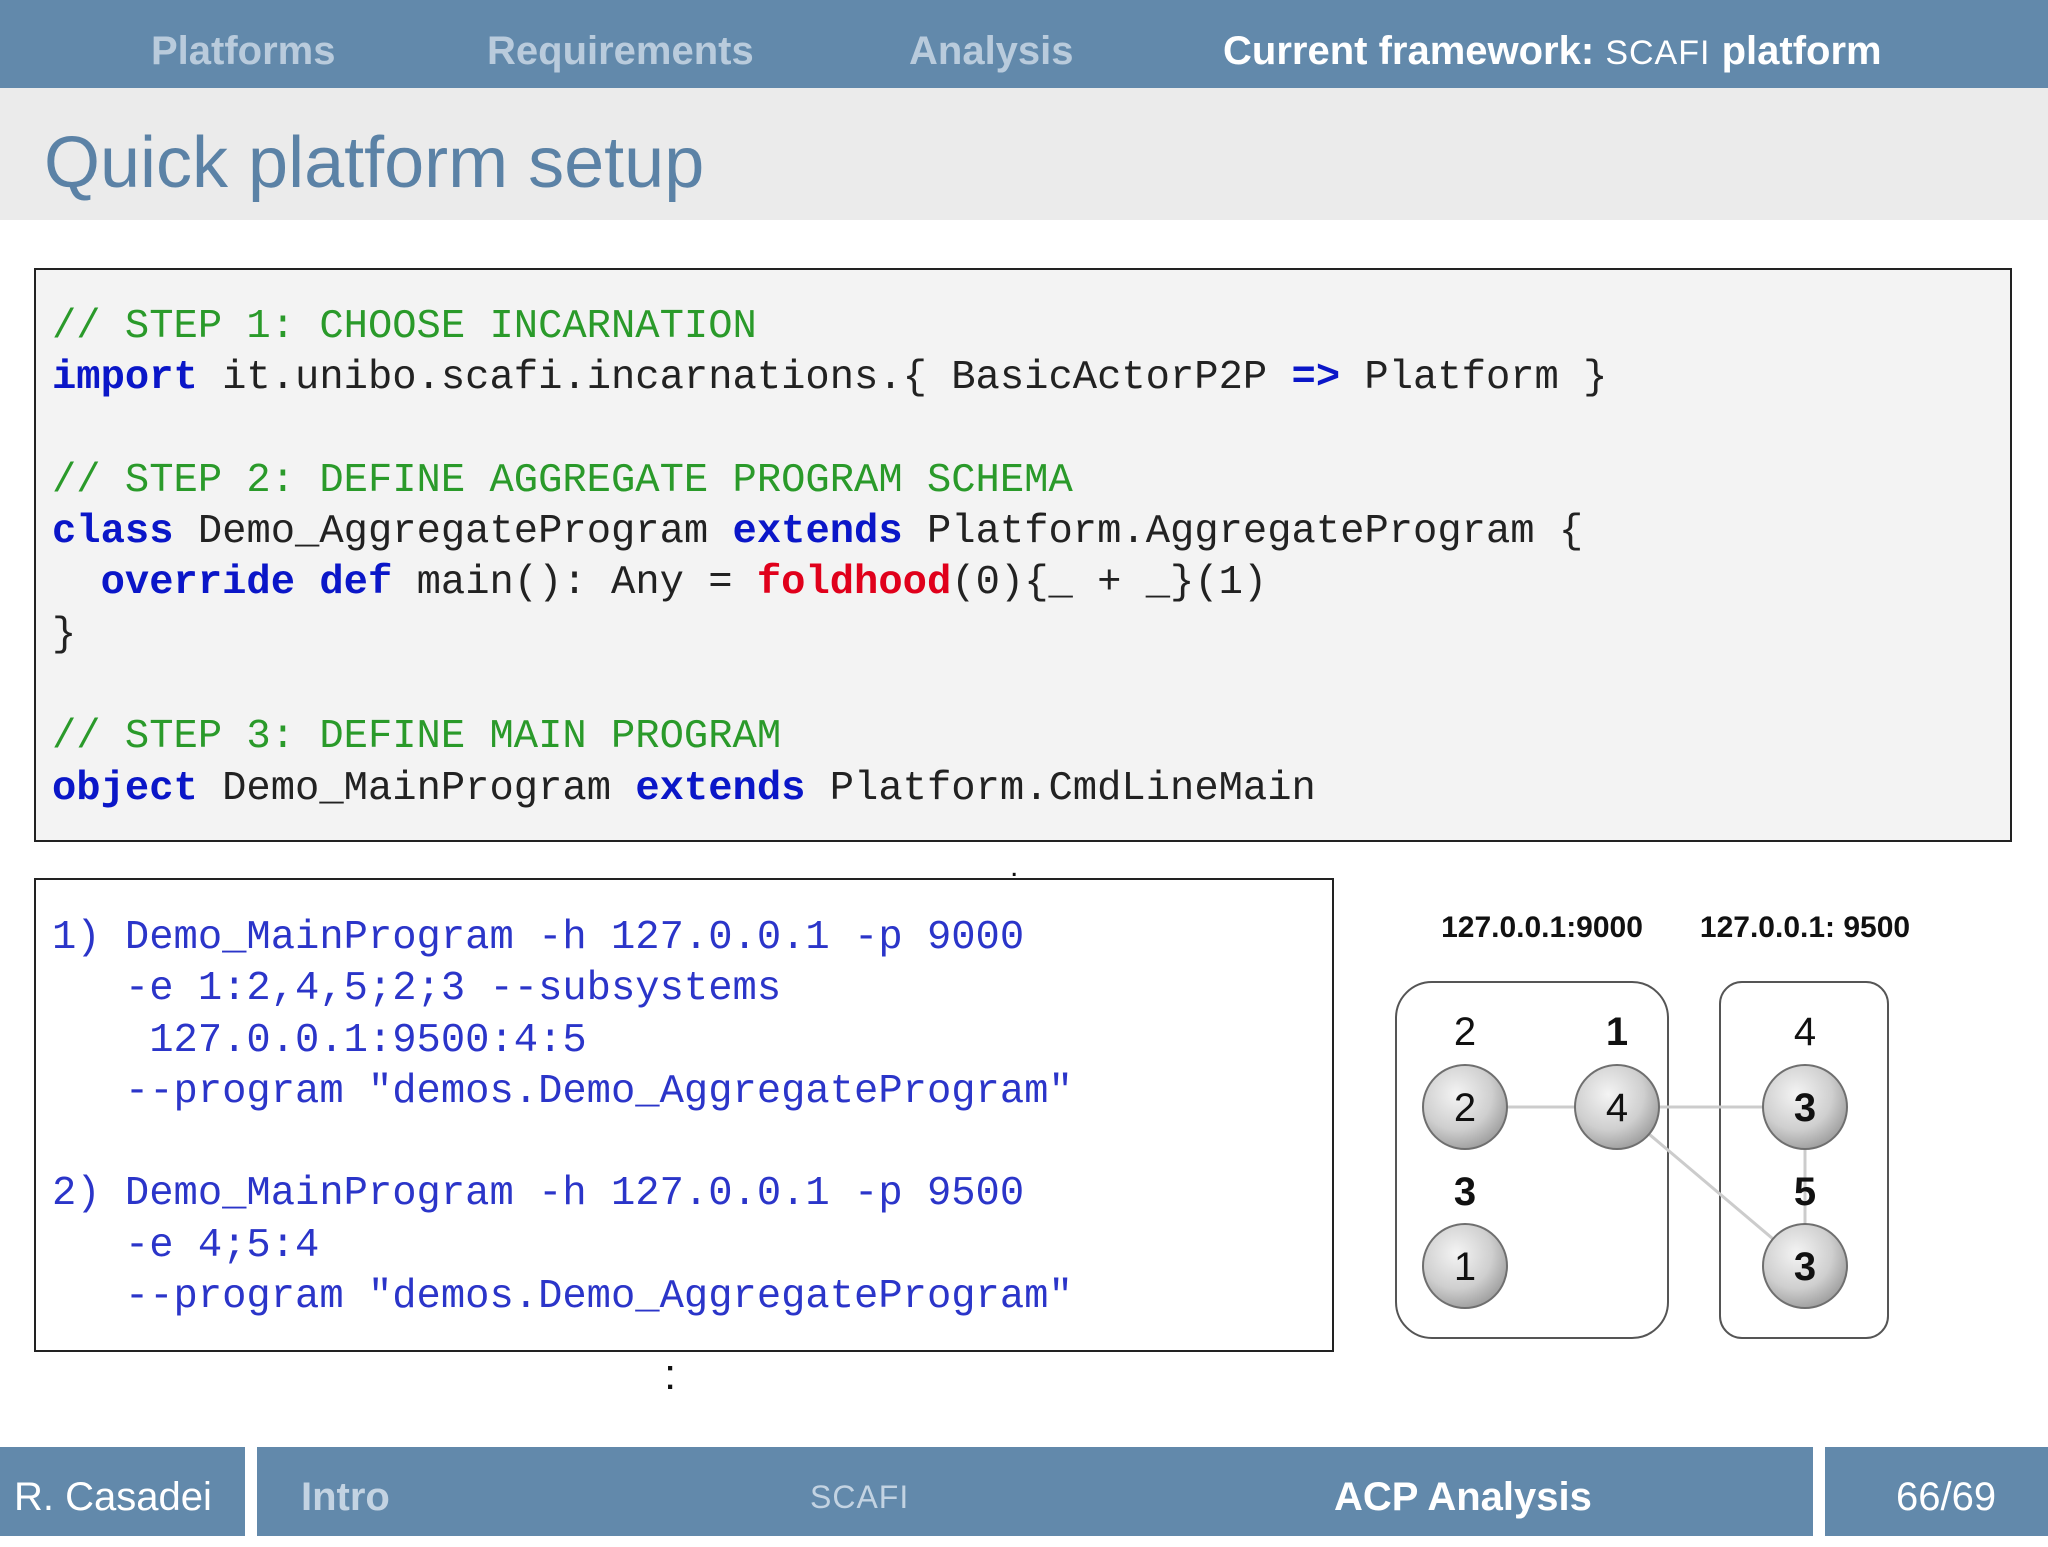 This screenshot has width=2048, height=1547. Describe the element at coordinates (1542, 927) in the screenshot. I see `host-label-9000: 127.0.0.1:9000` at that location.